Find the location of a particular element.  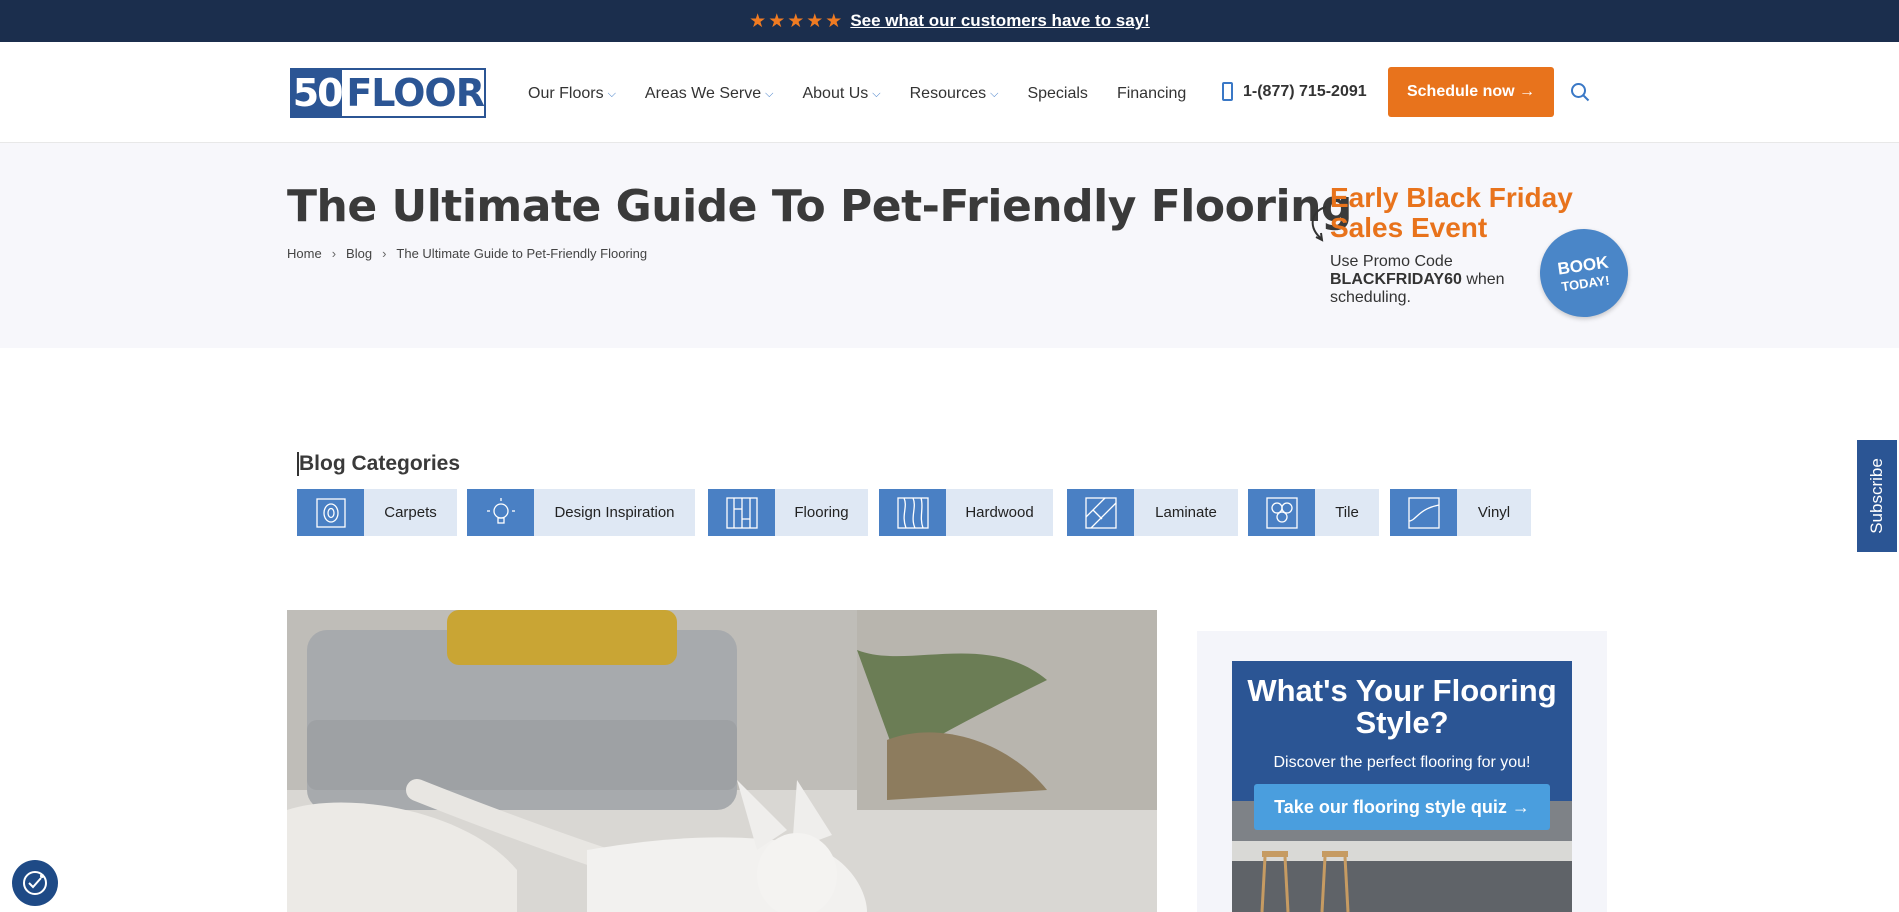

category-design-inspiration: Design Inspiration is located at coordinates (581, 512).